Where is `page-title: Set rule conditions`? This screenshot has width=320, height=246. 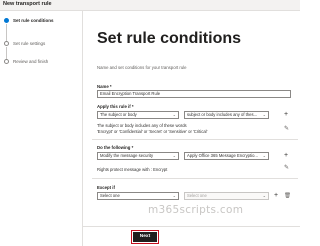 page-title: Set rule conditions is located at coordinates (169, 38).